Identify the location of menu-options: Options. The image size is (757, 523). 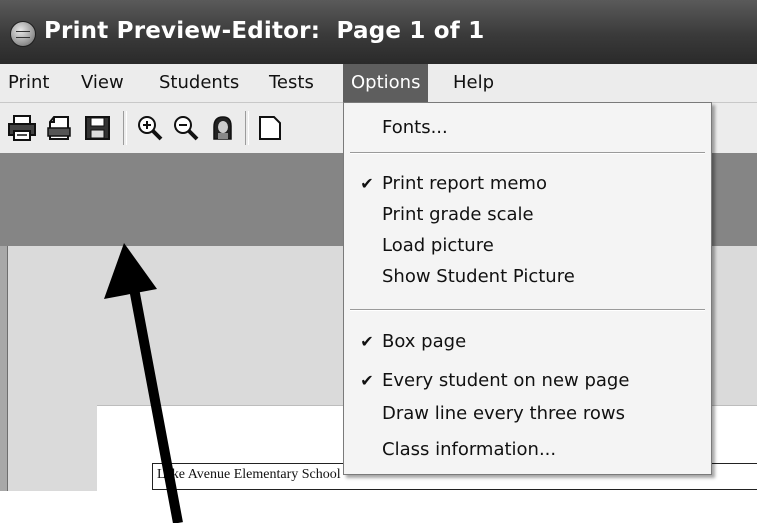
(386, 83).